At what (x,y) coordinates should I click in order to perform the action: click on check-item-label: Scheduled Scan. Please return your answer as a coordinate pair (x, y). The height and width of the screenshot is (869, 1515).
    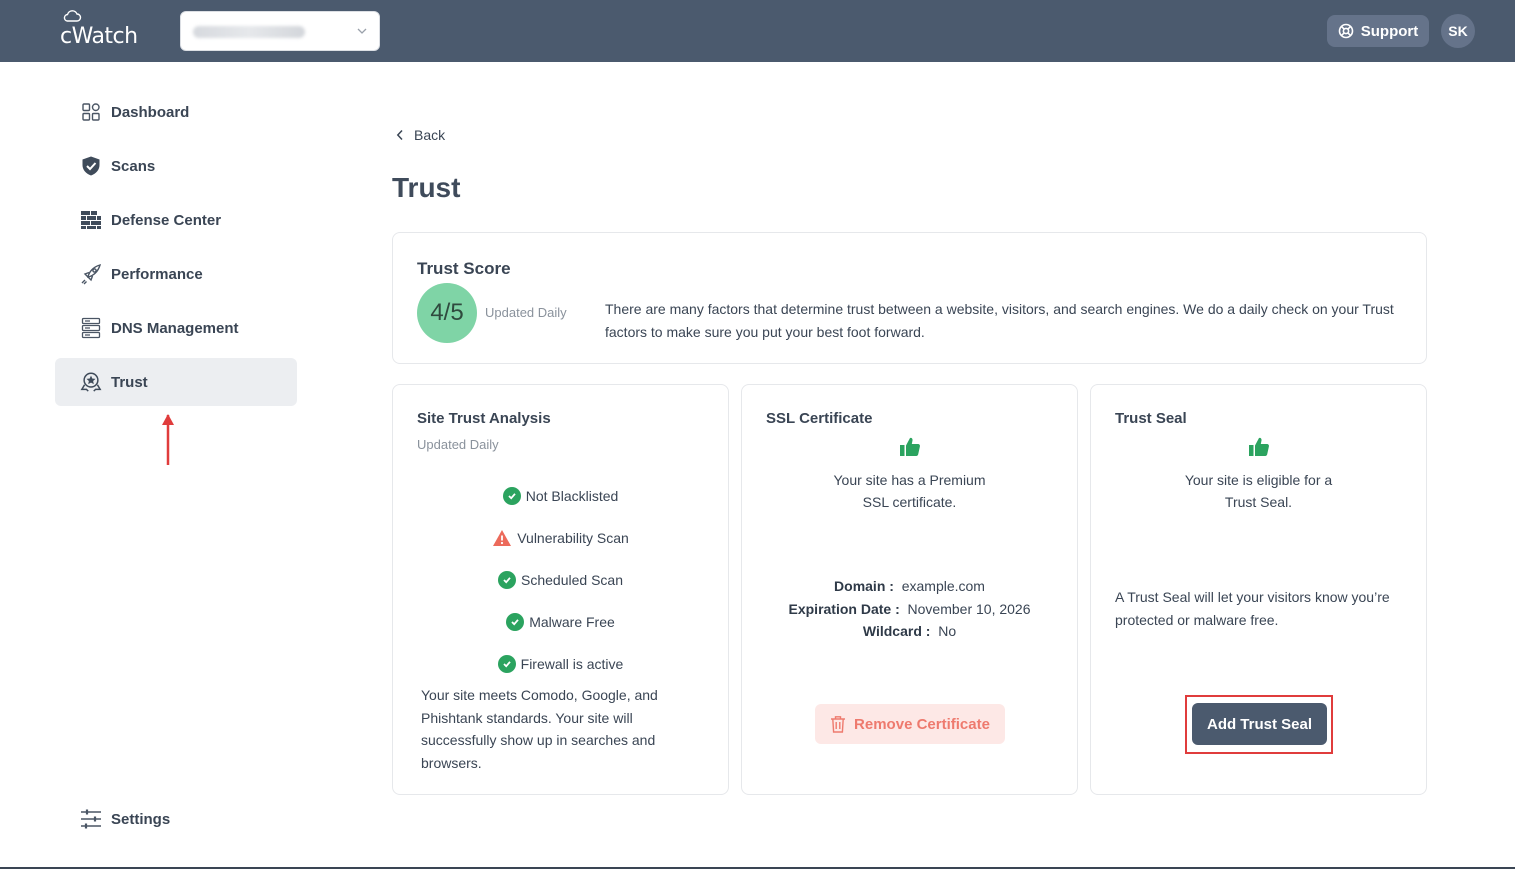
    Looking at the image, I should click on (572, 580).